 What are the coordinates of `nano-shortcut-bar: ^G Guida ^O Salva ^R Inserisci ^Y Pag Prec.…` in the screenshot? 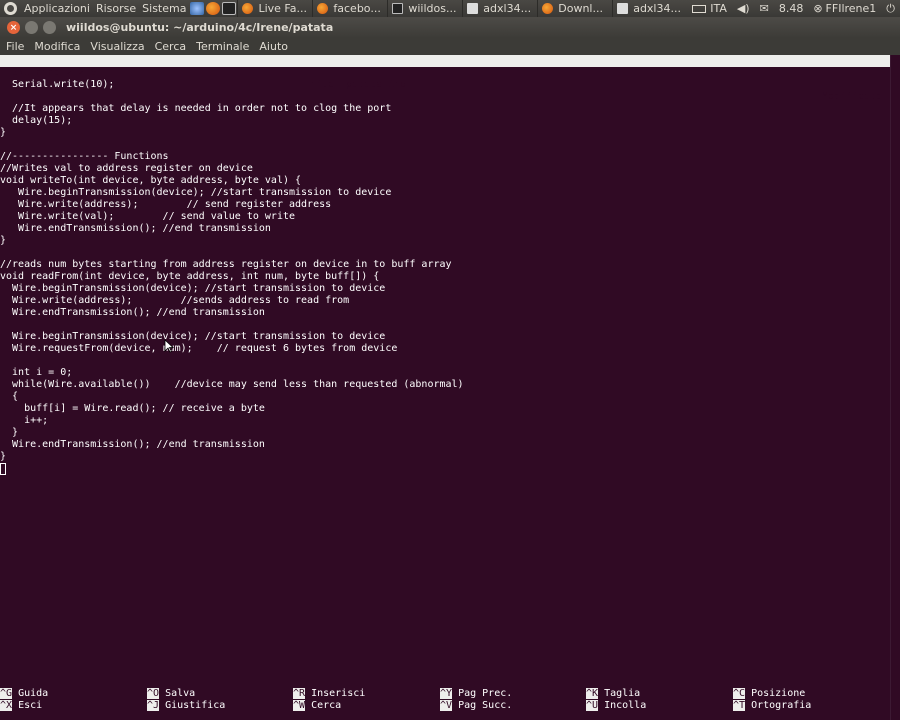 It's located at (445, 700).